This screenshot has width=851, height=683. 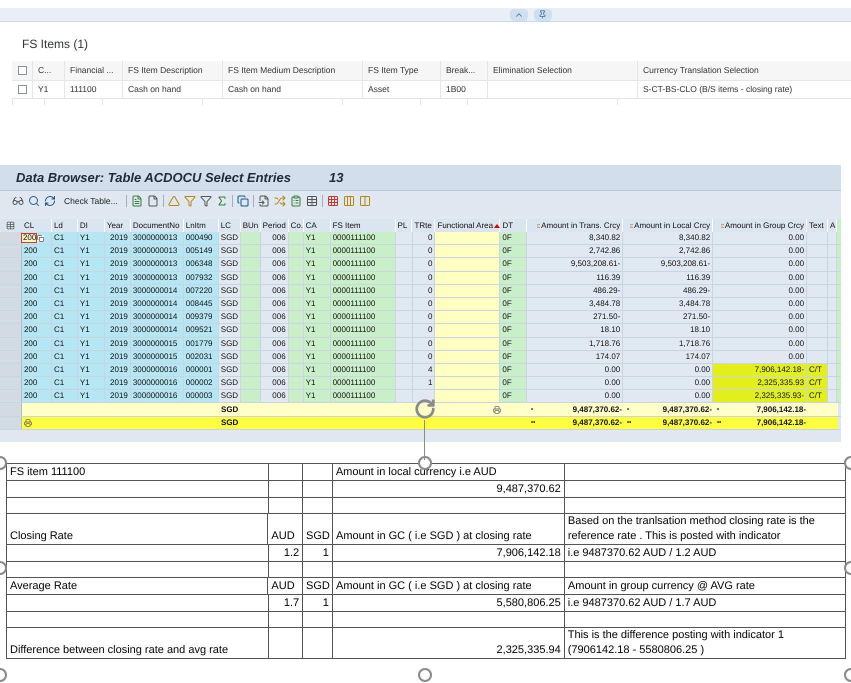 I want to click on table-cell: 1B00, so click(x=456, y=89).